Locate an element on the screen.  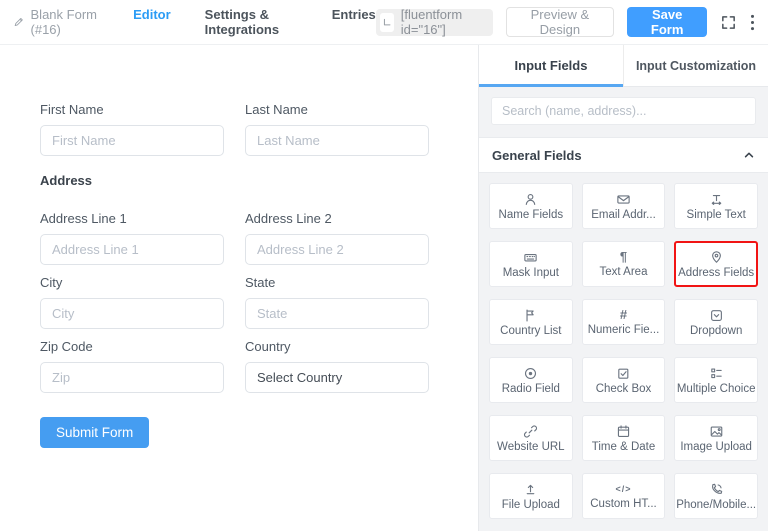
sidebar-tabs: Input Fields Input Customization is located at coordinates (623, 66).